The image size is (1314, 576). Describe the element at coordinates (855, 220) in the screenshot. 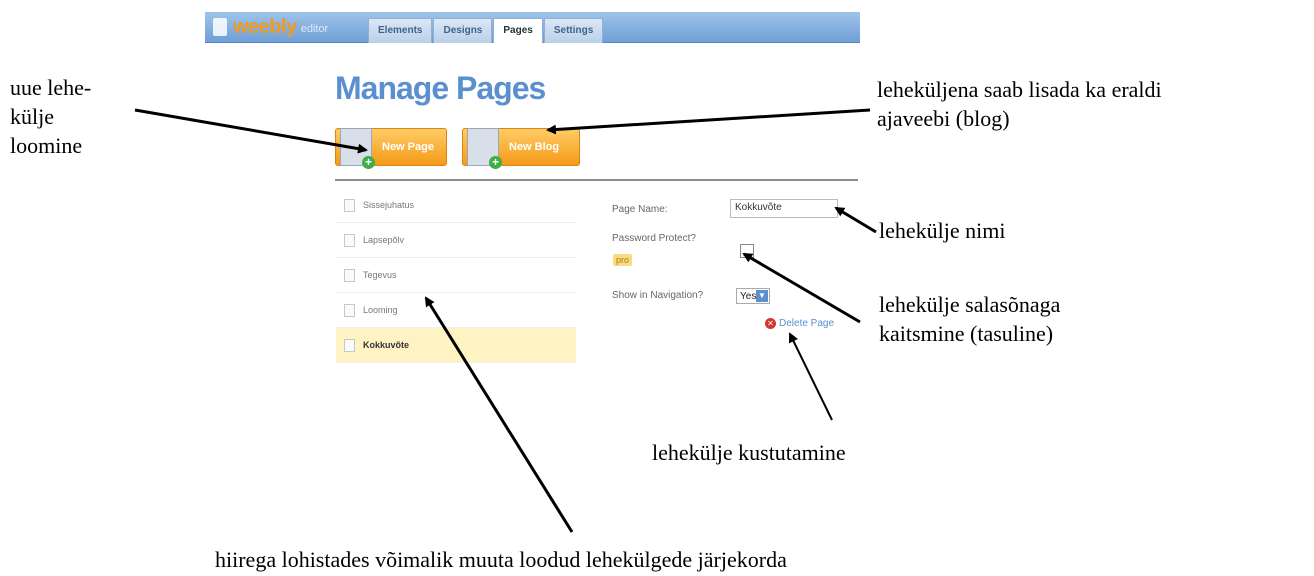

I see `arrow-page-name` at that location.